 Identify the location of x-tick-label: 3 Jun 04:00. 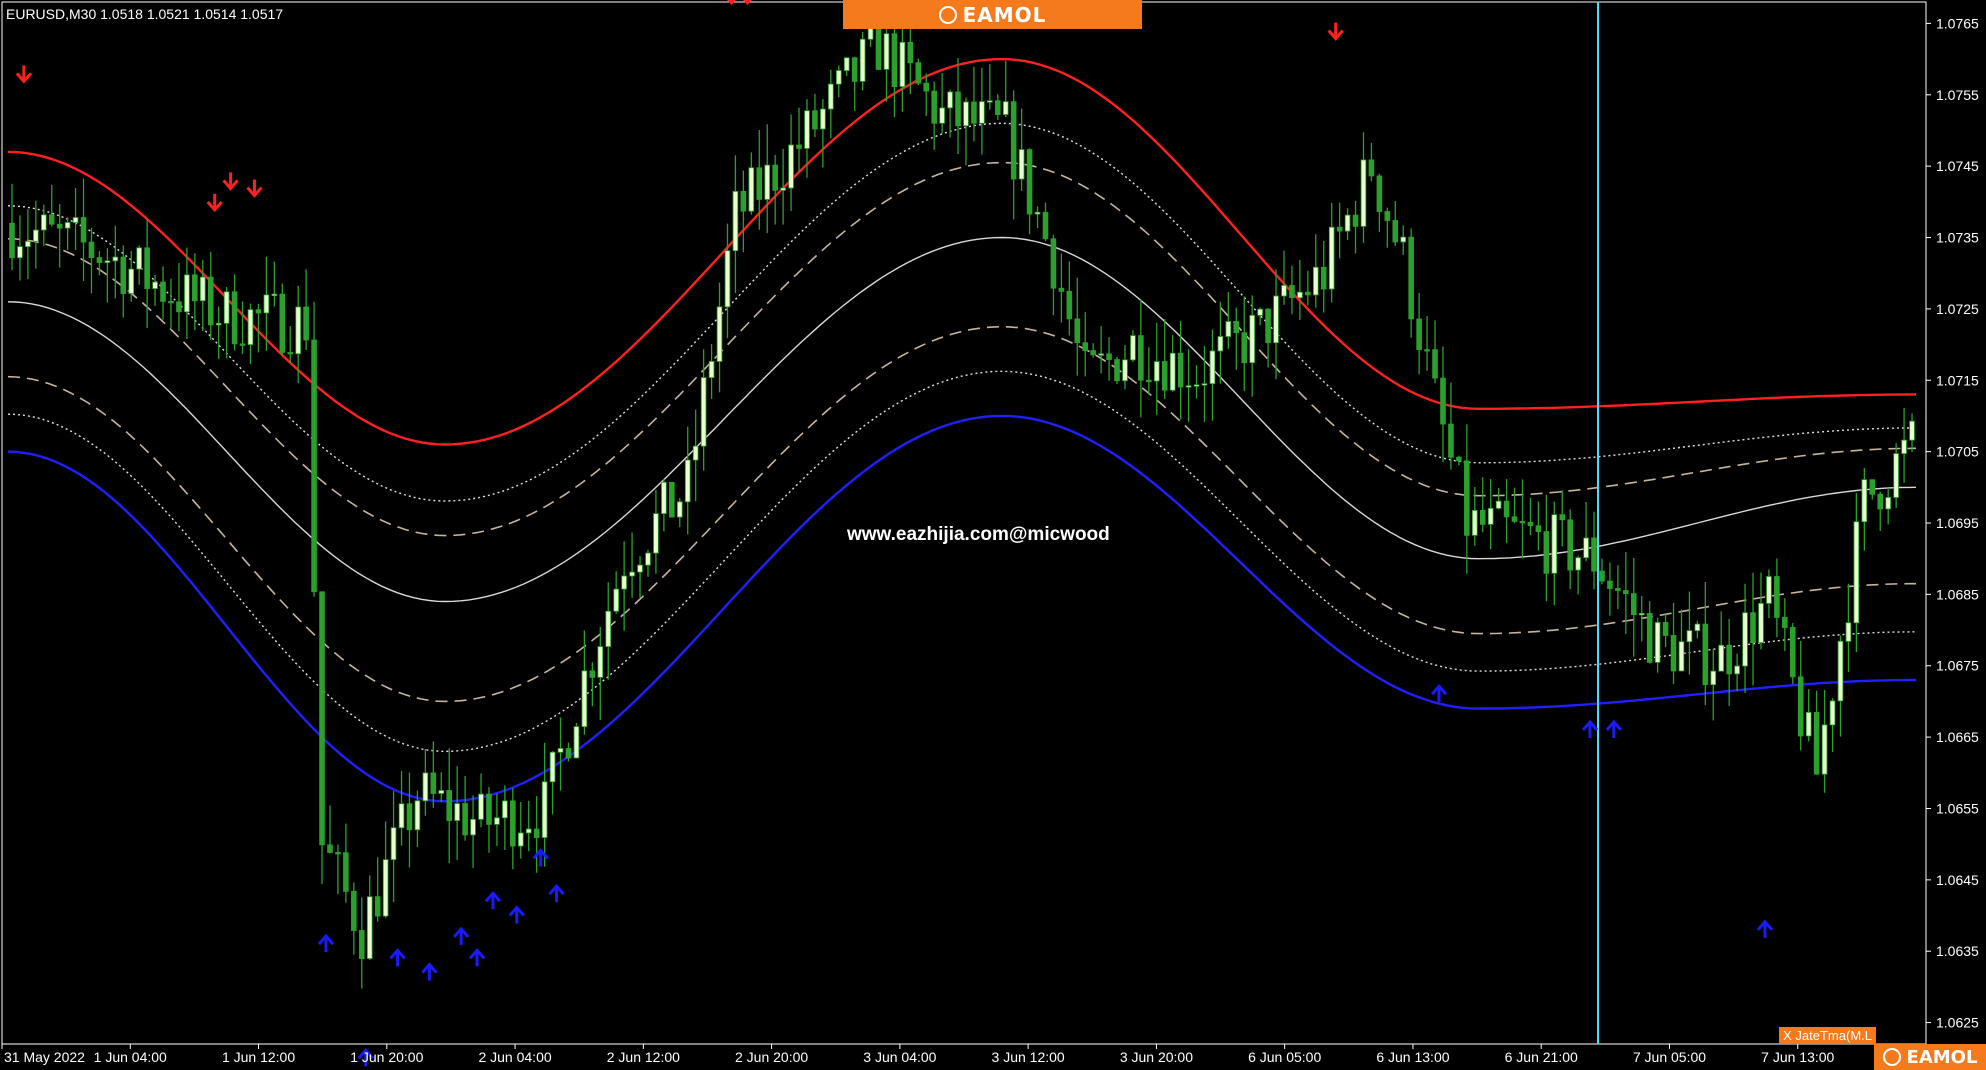
(899, 1057).